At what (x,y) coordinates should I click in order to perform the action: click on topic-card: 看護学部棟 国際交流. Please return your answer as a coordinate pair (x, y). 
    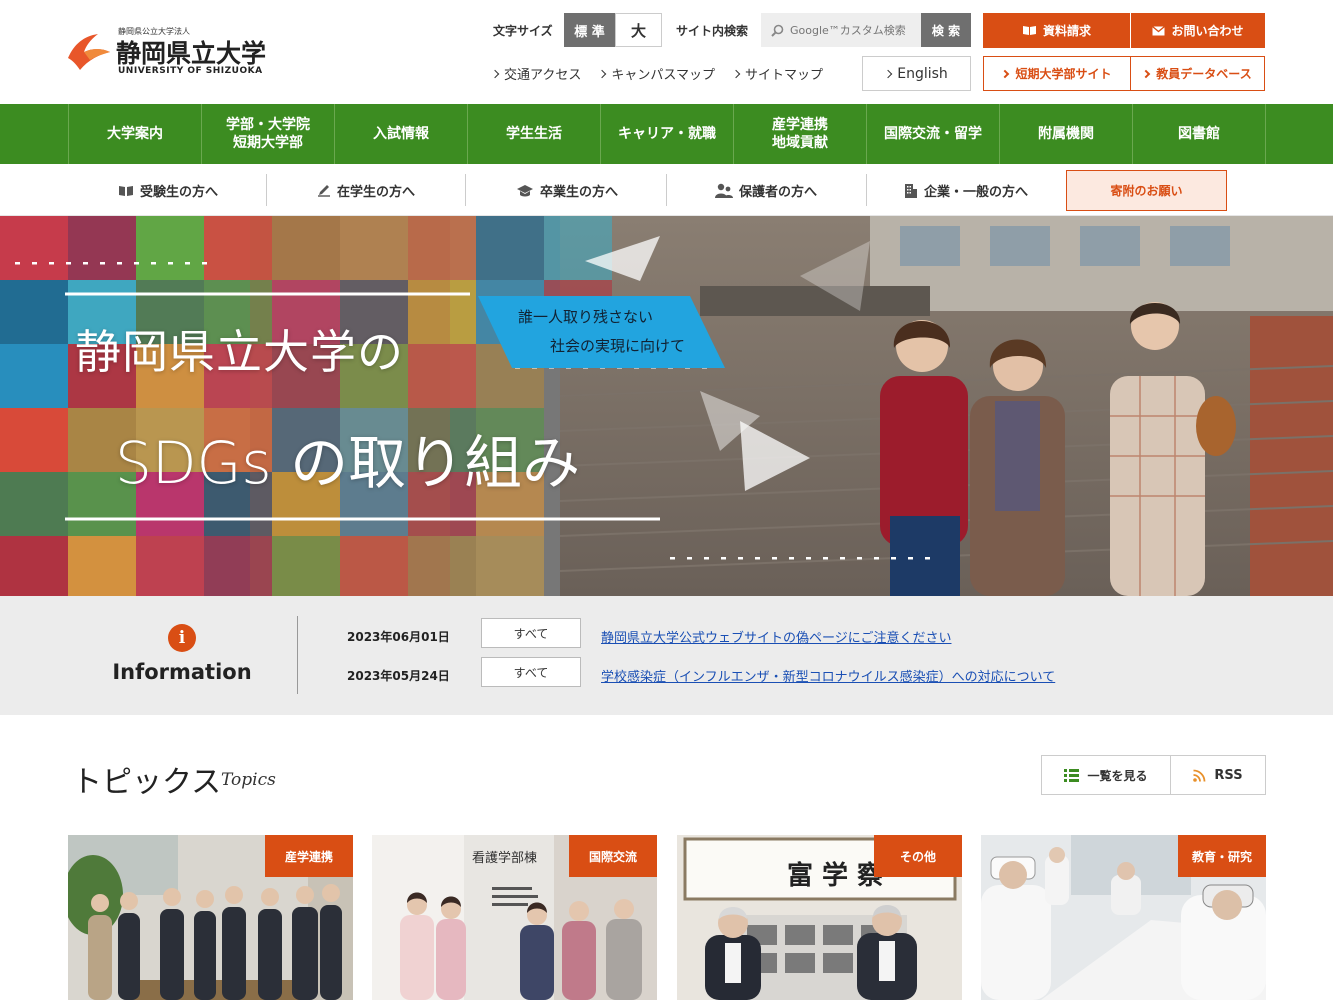
    Looking at the image, I should click on (514, 917).